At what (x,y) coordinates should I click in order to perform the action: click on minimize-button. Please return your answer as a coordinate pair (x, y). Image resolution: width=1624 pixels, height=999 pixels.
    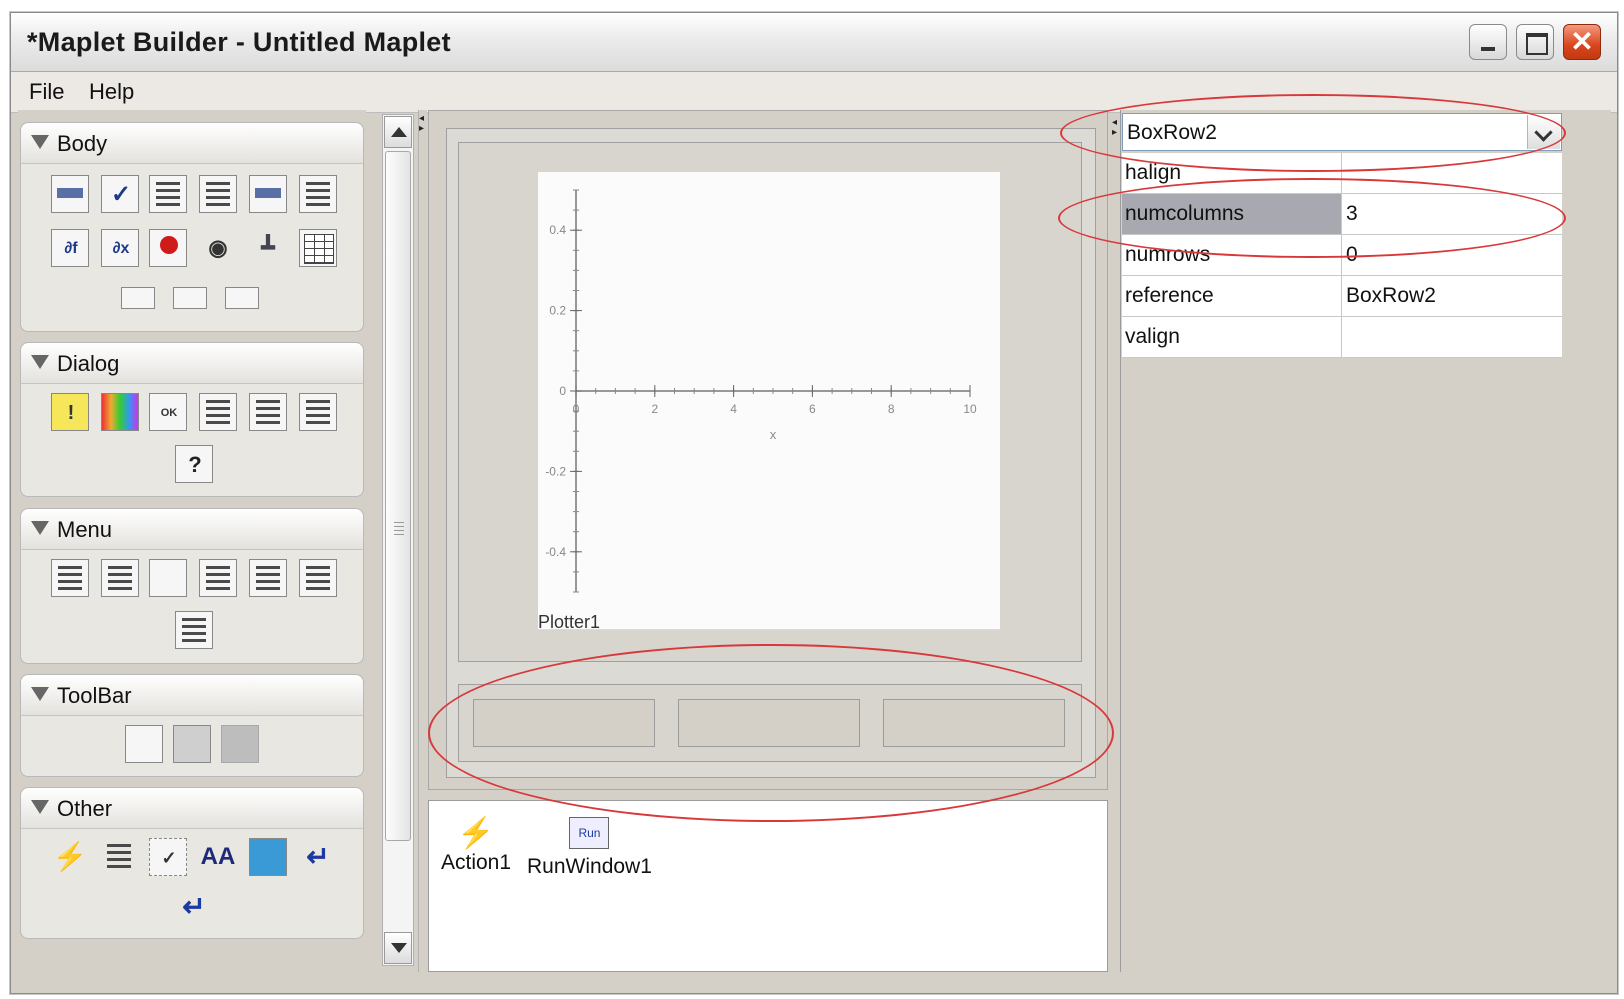
    Looking at the image, I should click on (1488, 42).